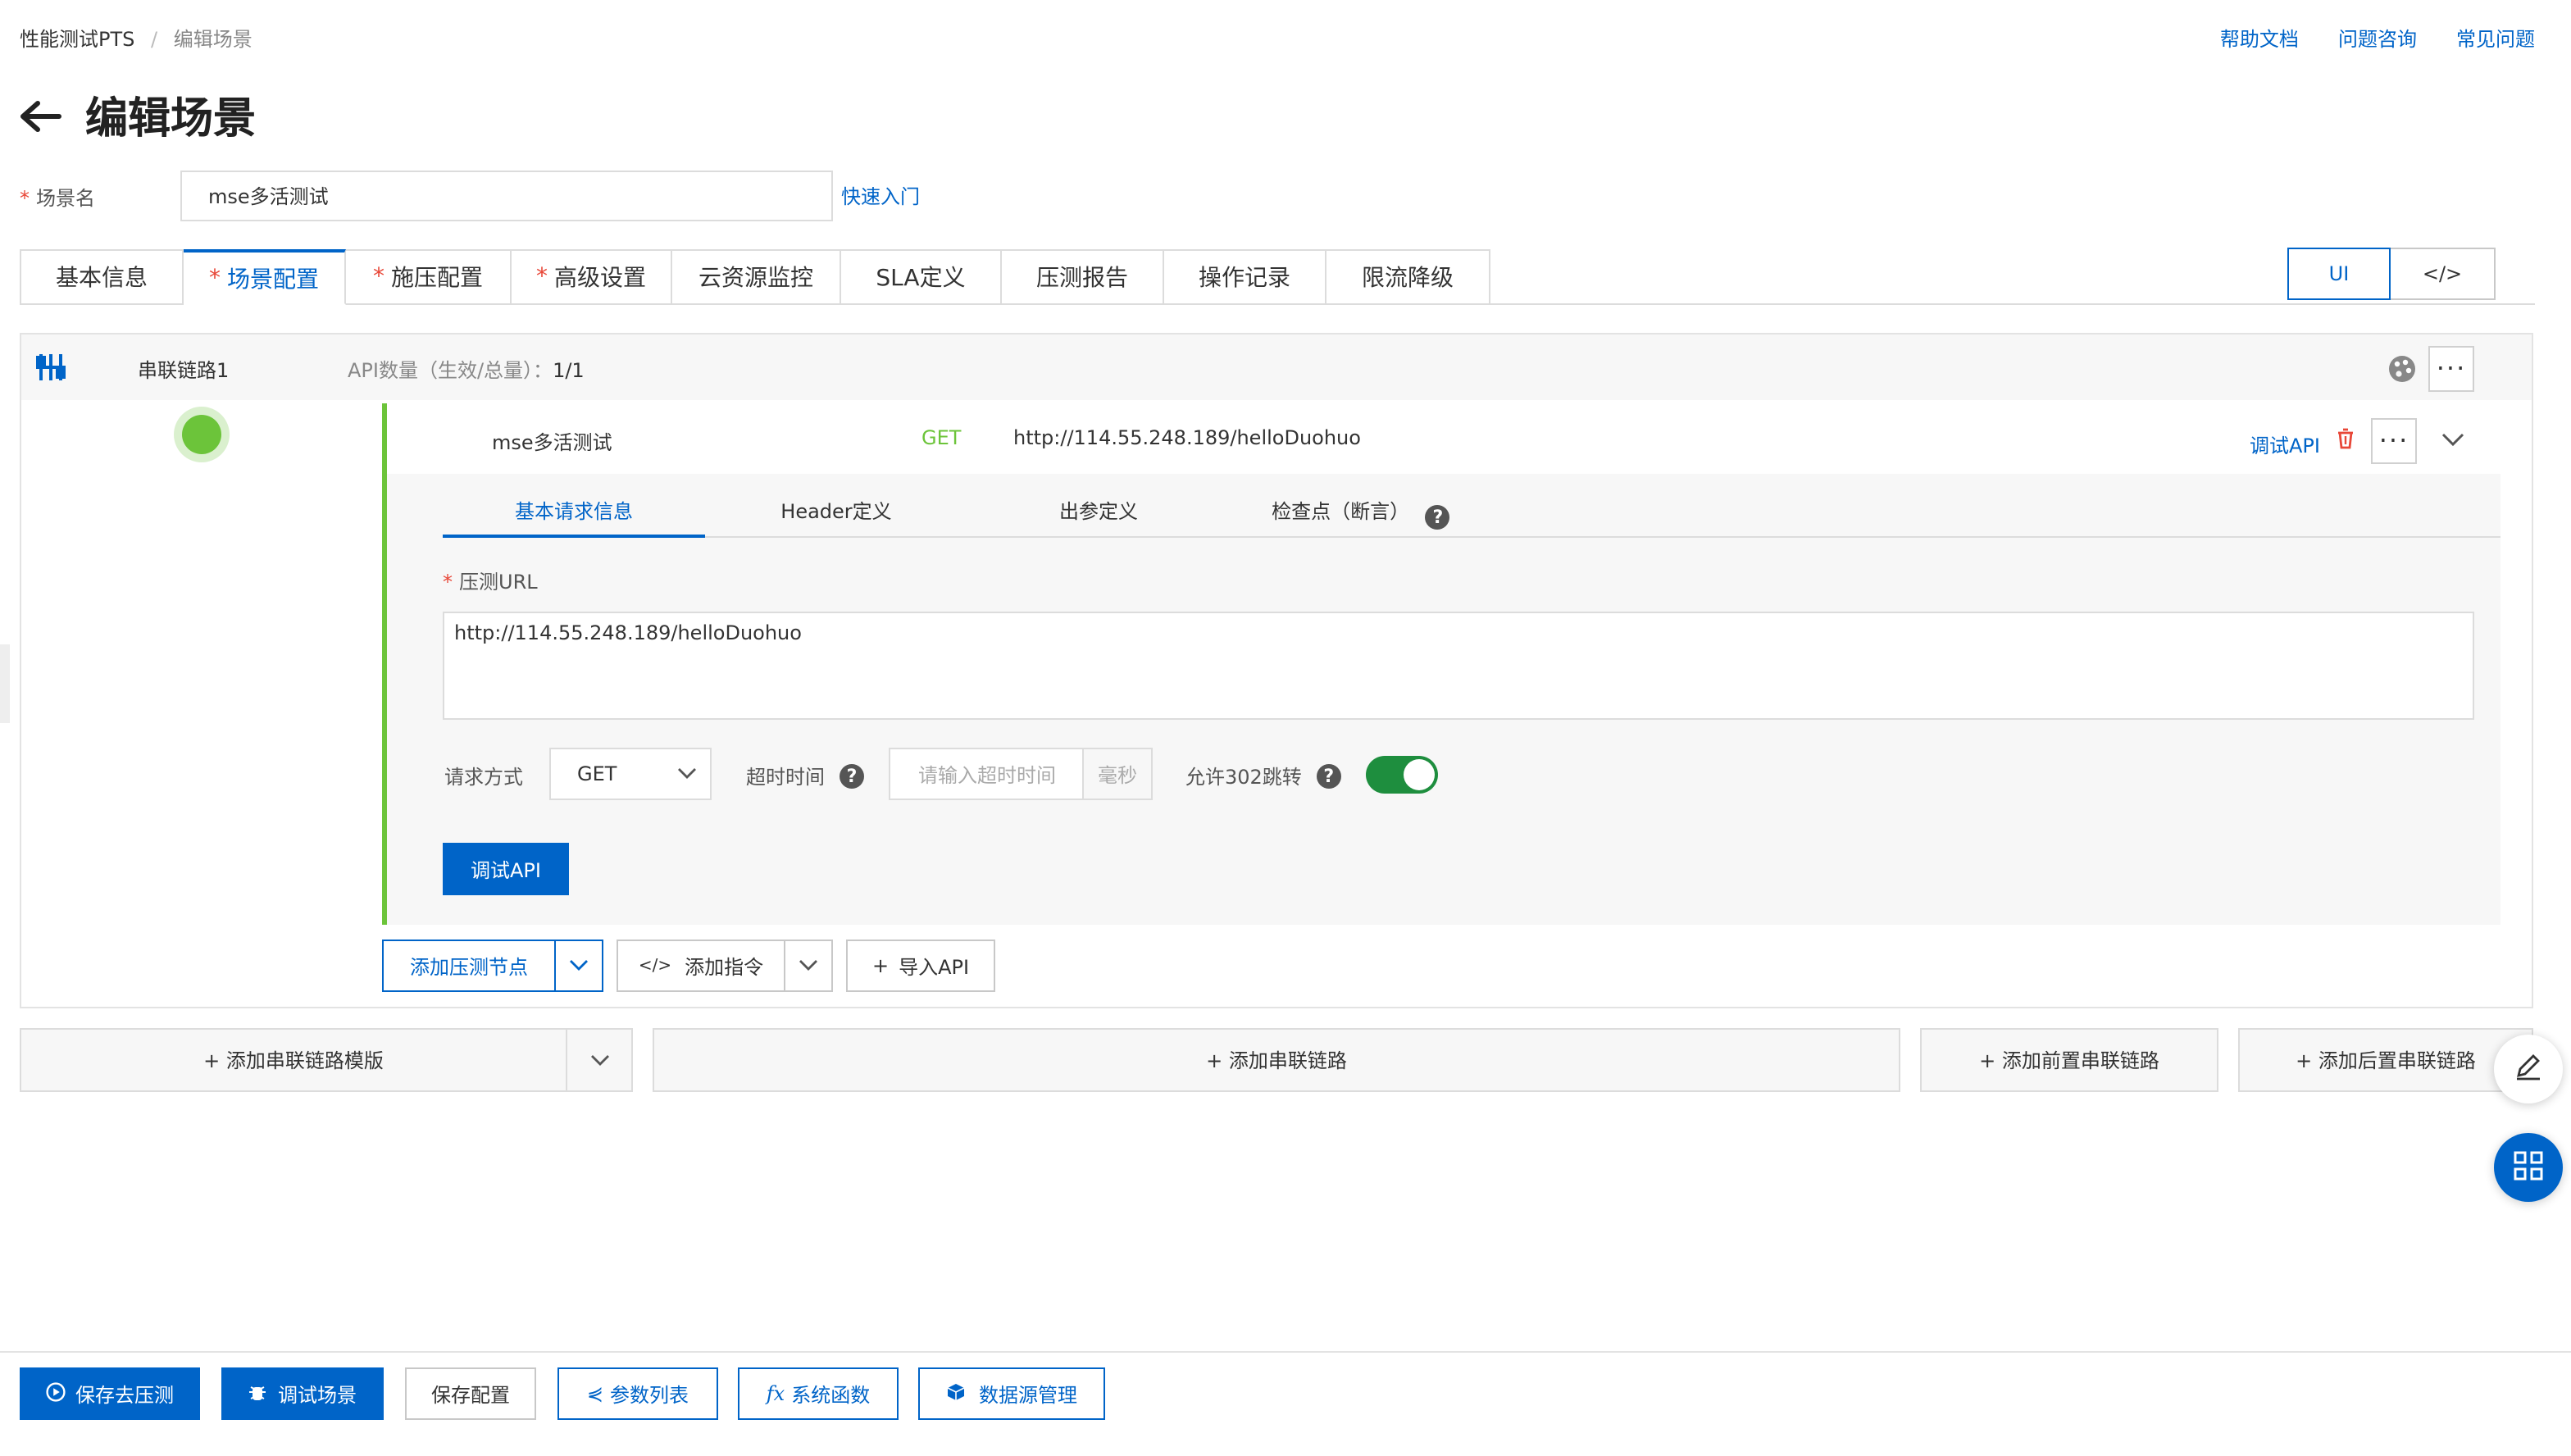 This screenshot has width=2571, height=1456. Describe the element at coordinates (429, 277) in the screenshot. I see `tab-load-config: * 施压配置` at that location.